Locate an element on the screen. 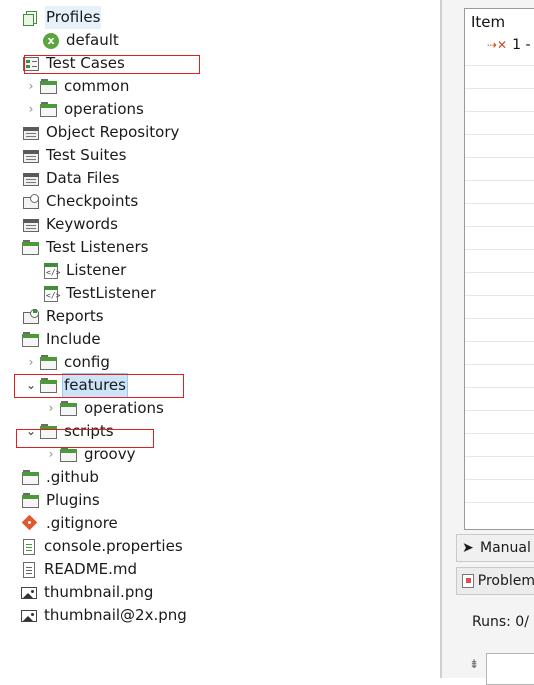  tree-item-label: .github is located at coordinates (72, 477).